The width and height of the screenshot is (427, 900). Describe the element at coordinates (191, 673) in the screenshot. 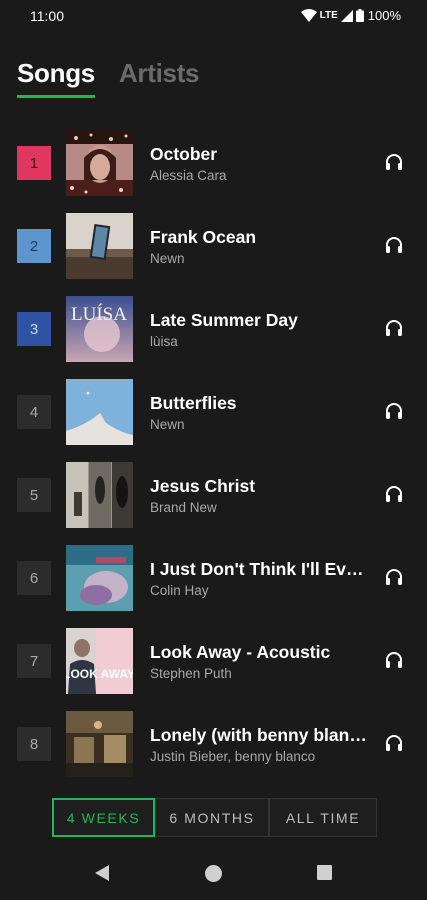

I see `song-artist: Stephen Puth` at that location.